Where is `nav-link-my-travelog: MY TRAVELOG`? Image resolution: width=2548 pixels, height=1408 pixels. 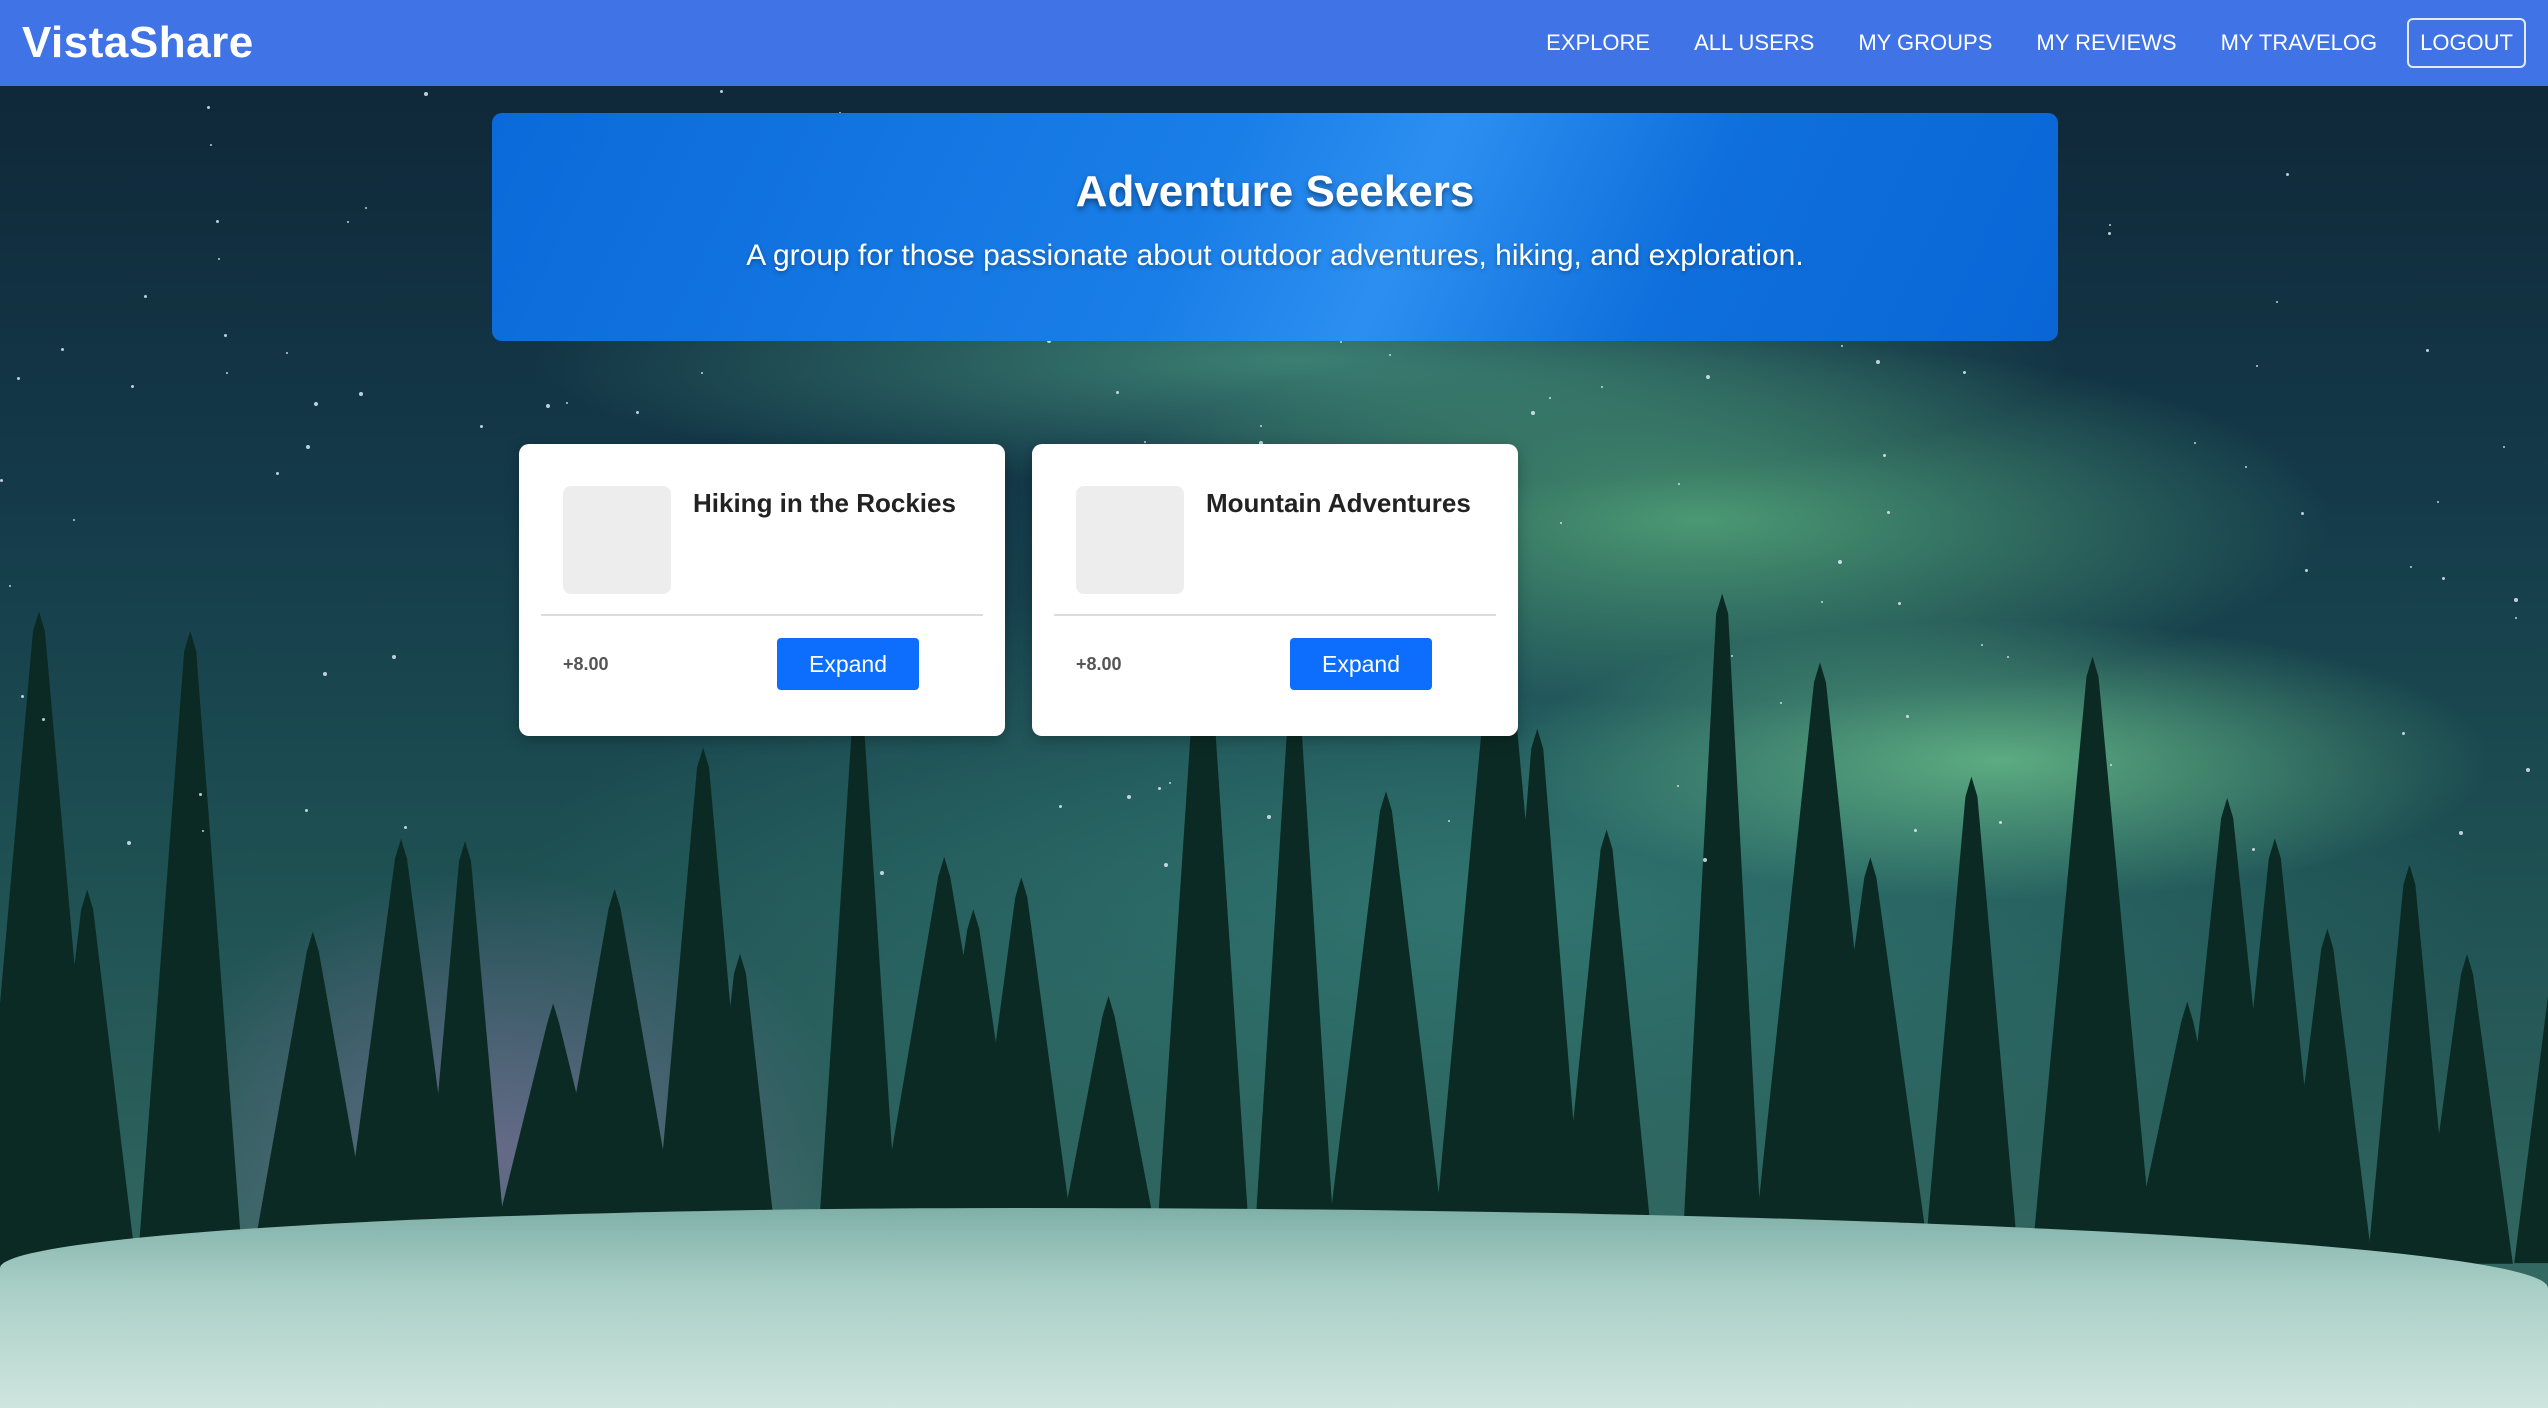 nav-link-my-travelog: MY TRAVELOG is located at coordinates (2299, 43).